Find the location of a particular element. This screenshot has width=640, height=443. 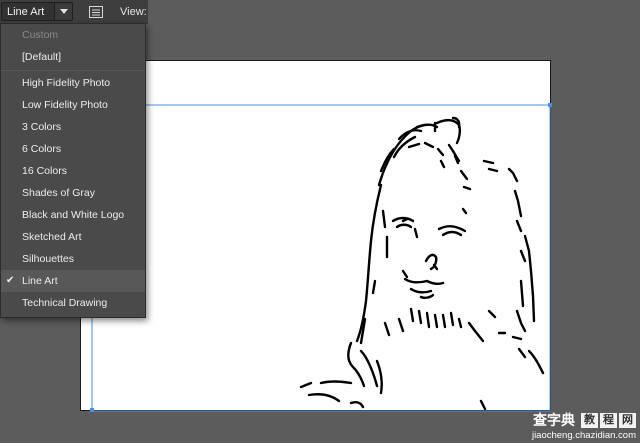

panel-list-icon is located at coordinates (96, 12).